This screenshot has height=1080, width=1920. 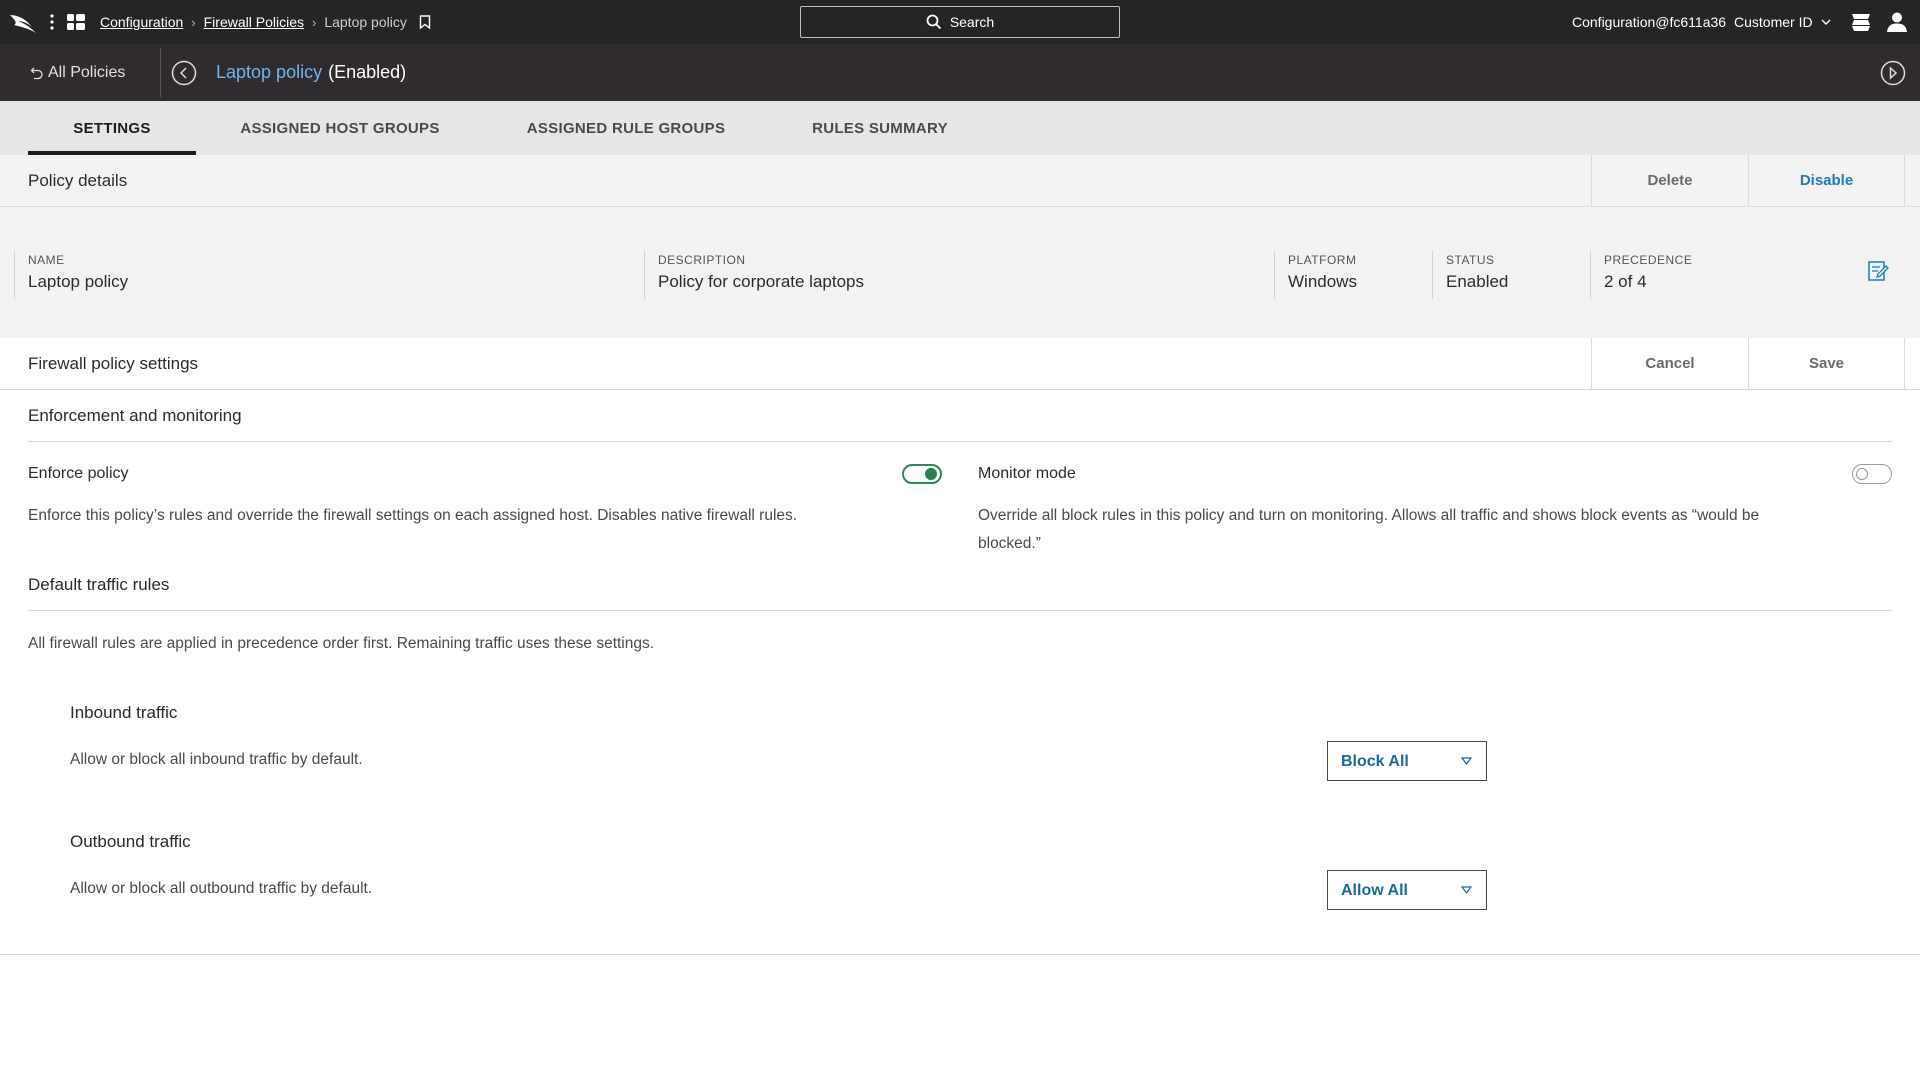 What do you see at coordinates (1322, 260) in the screenshot?
I see `detail-label: PLATFORM` at bounding box center [1322, 260].